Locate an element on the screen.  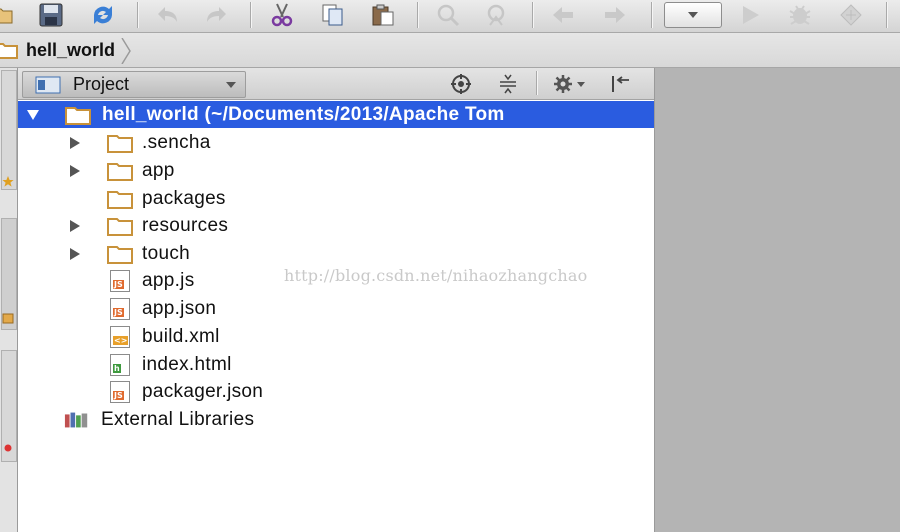
copy-icon is located at coordinates (333, 15).